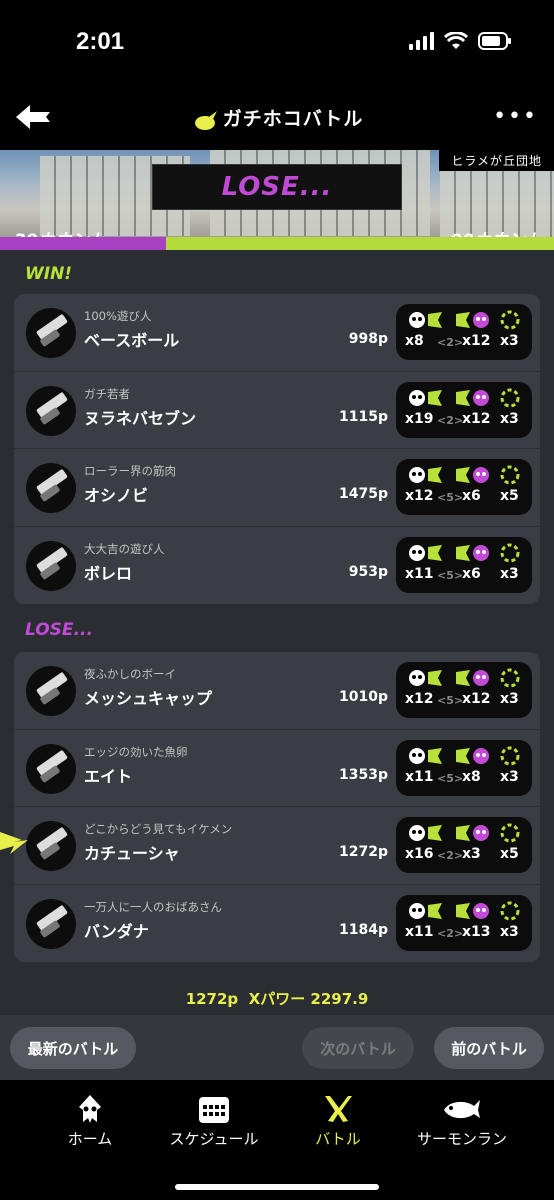 The width and height of the screenshot is (554, 1200). Describe the element at coordinates (358, 1048) in the screenshot. I see `next-battle-button: 次のバトル` at that location.